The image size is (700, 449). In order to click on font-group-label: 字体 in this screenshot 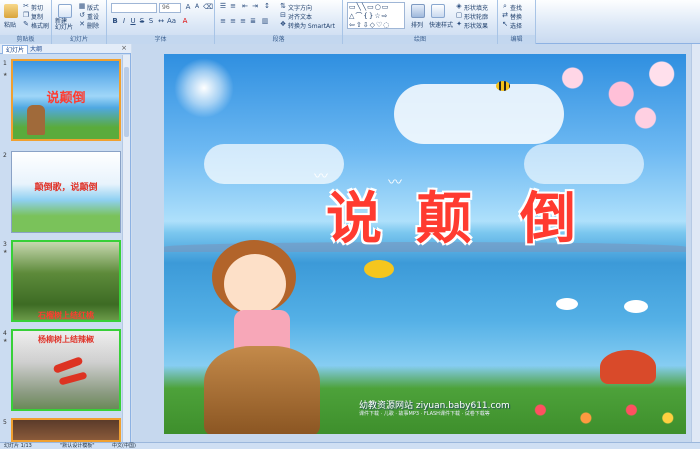, I will do `click(160, 39)`.